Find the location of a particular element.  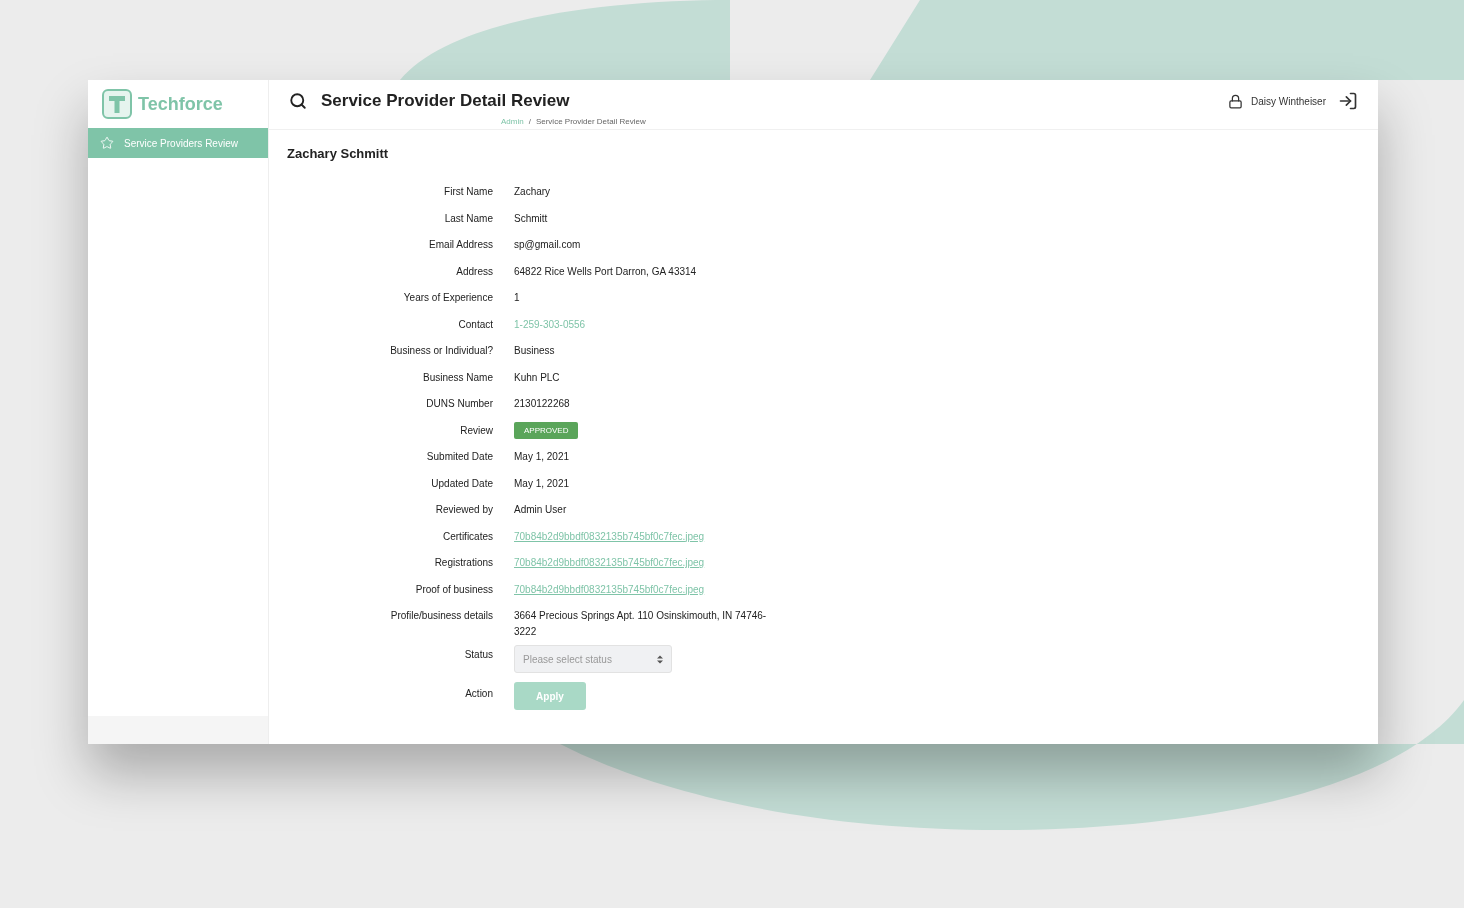

field-value: Business is located at coordinates (534, 351).